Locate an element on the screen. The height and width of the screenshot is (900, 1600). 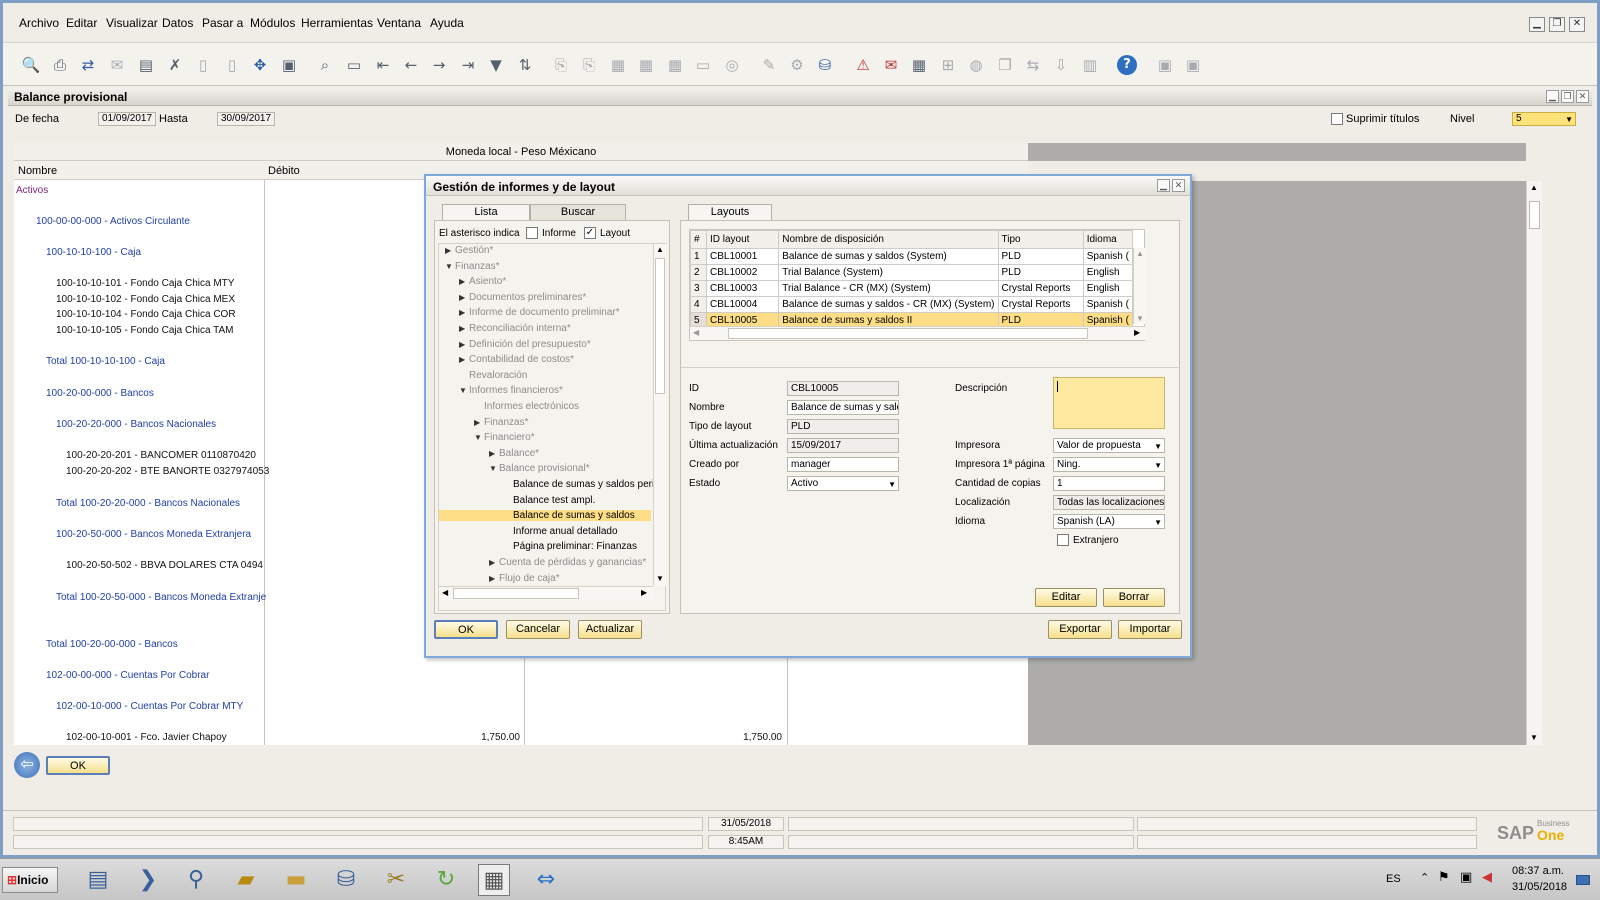
tree-item: ▶ Contabilidad de costos* is located at coordinates (516, 359).